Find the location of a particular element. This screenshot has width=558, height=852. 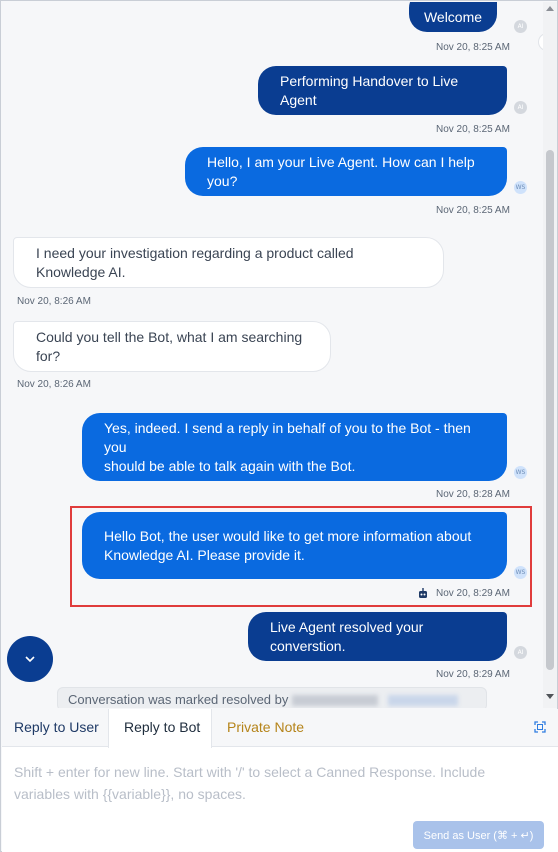

message-bubble: Live Agent resolved your converstion. is located at coordinates (377, 636).